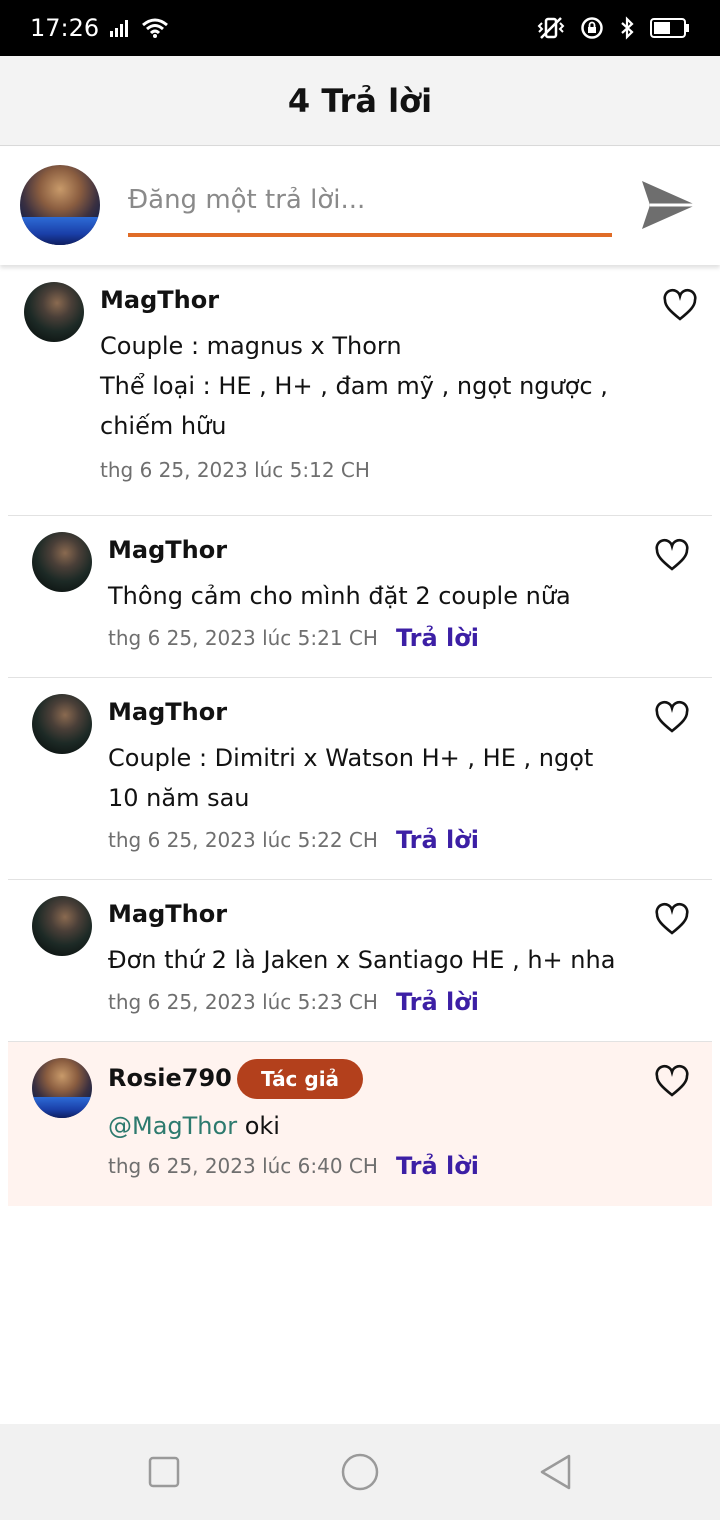 The image size is (720, 1520). I want to click on comment-timestamp: thg 6 25, 2023 lúc 5:23 CH, so click(243, 1002).